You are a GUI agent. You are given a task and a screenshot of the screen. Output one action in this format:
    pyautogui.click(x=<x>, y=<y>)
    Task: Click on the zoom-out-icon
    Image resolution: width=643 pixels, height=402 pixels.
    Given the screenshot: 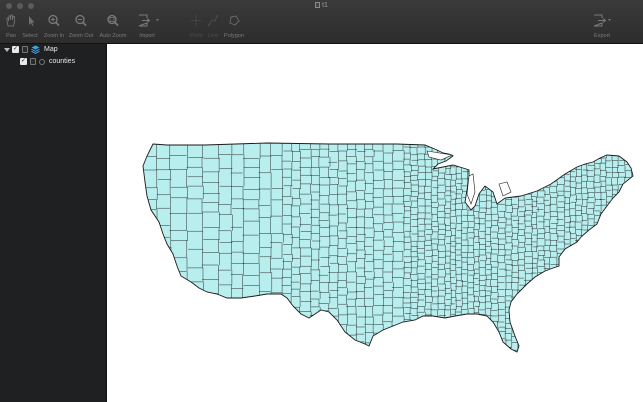 What is the action you would take?
    pyautogui.click(x=81, y=20)
    